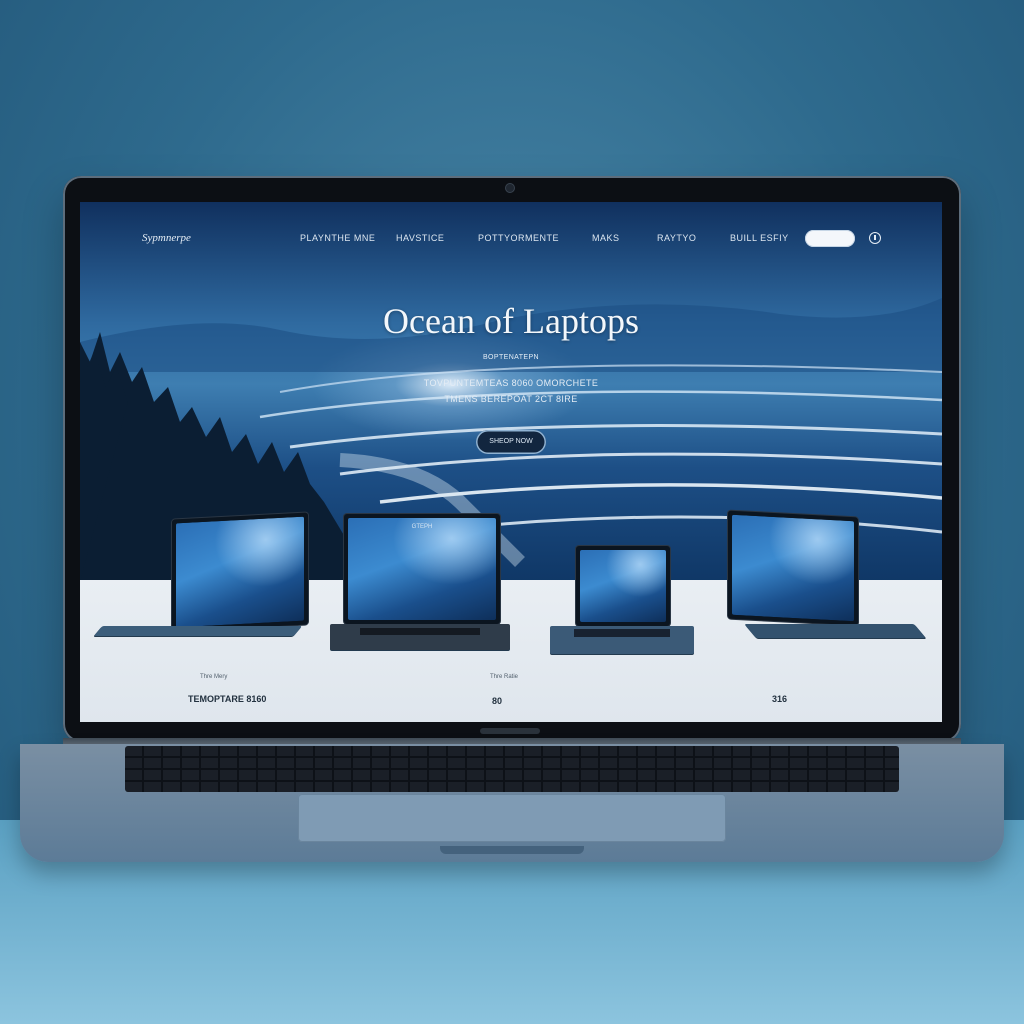 This screenshot has height=1024, width=1024. What do you see at coordinates (511, 442) in the screenshot?
I see `shop-now-button: SHEOP NOW` at bounding box center [511, 442].